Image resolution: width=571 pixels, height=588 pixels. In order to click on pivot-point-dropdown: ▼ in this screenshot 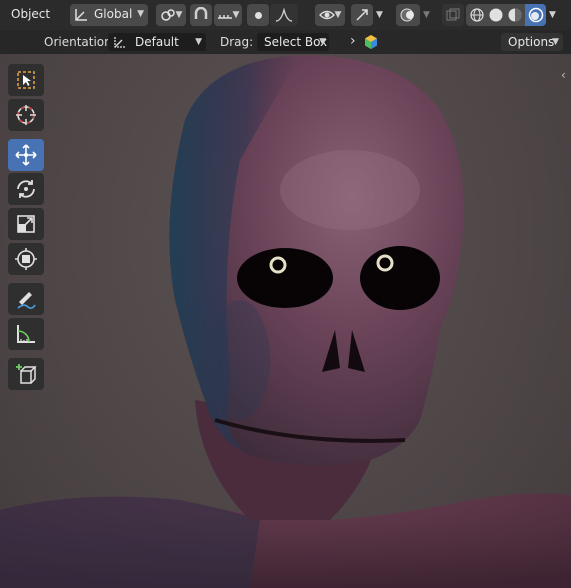, I will do `click(171, 15)`.